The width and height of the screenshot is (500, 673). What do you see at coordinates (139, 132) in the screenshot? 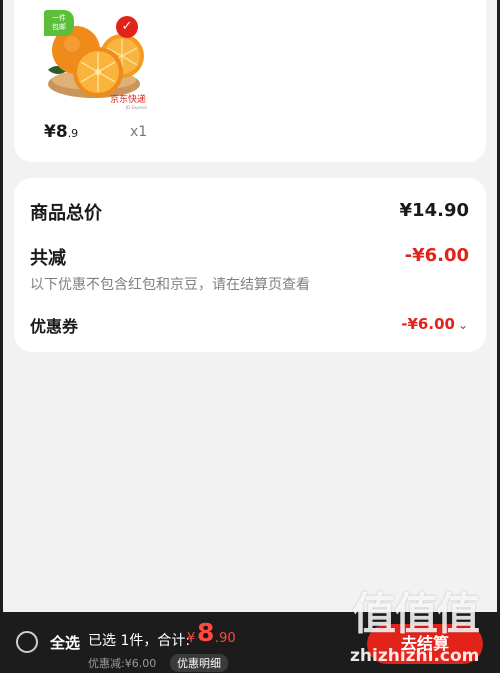
I see `product-quantity: x1` at bounding box center [139, 132].